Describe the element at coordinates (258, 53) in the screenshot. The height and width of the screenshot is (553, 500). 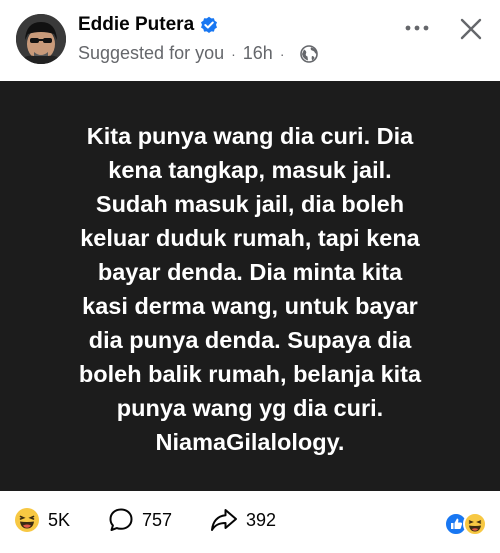
I see `post-time: 16h` at that location.